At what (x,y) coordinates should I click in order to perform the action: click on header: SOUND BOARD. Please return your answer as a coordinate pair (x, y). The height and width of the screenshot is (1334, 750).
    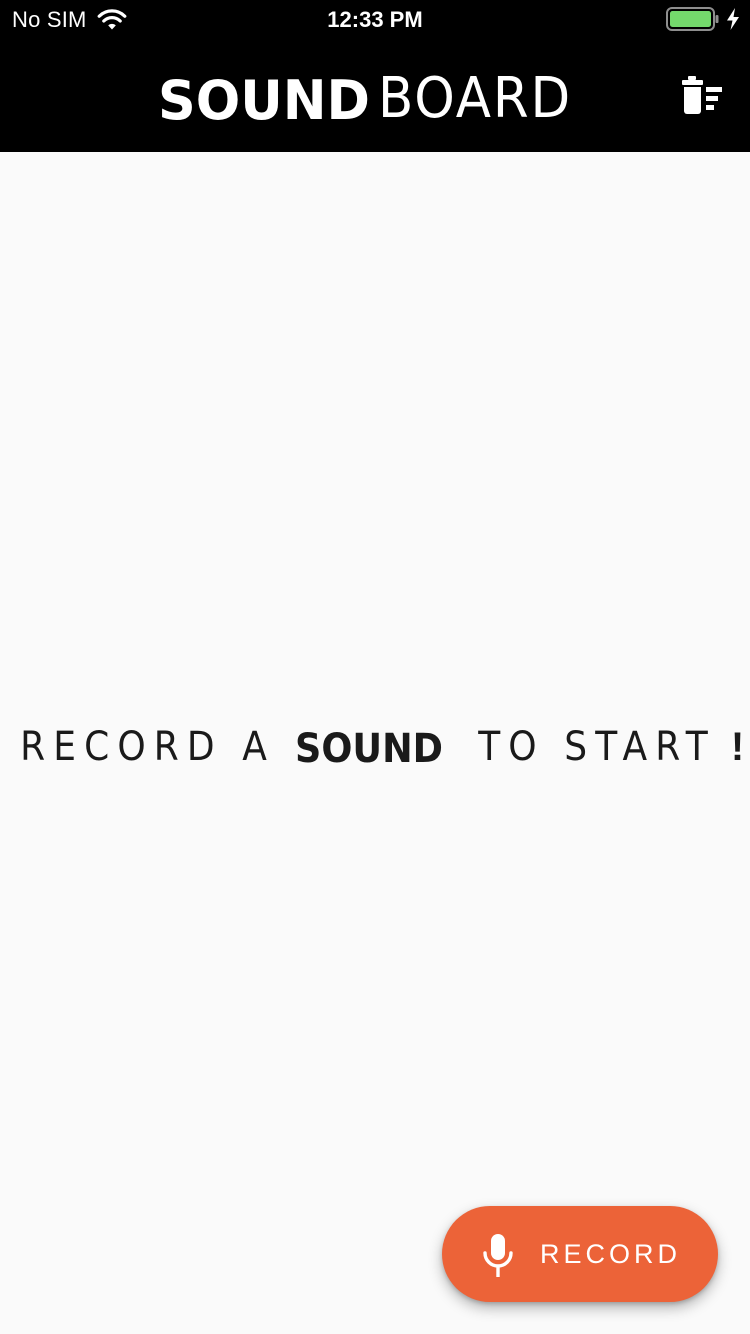
    Looking at the image, I should click on (375, 96).